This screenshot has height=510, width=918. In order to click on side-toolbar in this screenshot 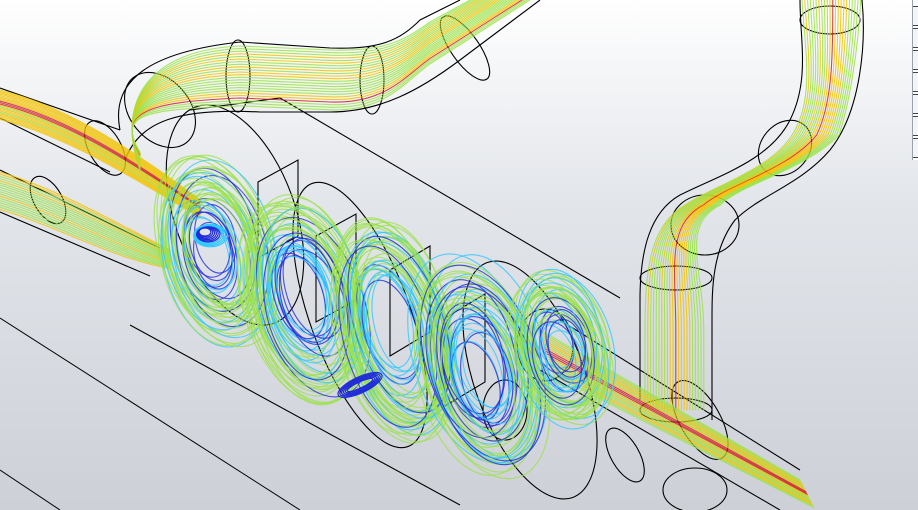, I will do `click(915, 80)`.